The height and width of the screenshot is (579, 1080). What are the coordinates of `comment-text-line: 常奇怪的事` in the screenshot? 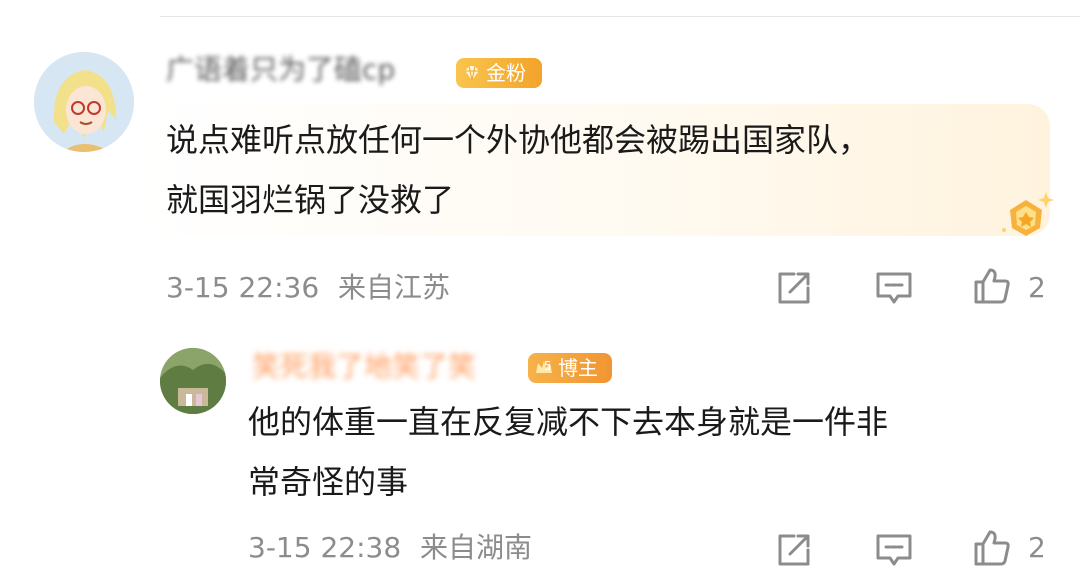 It's located at (328, 482).